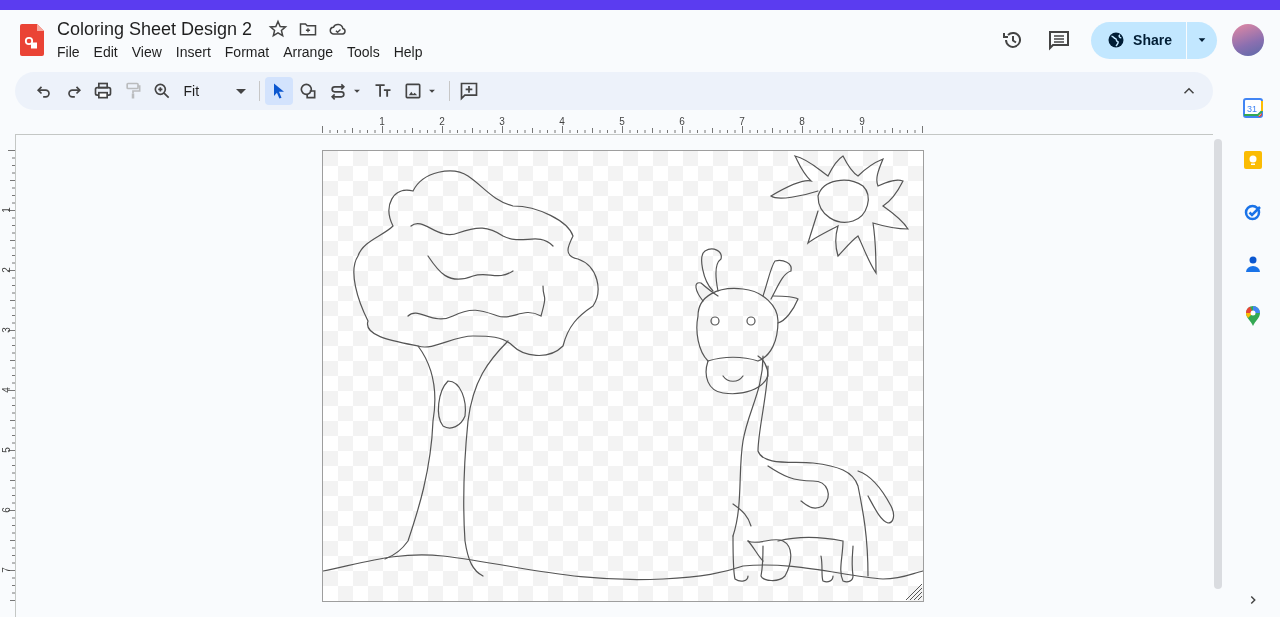 The width and height of the screenshot is (1280, 617). I want to click on document-title: Coloring Sheet Design 2, so click(155, 29).